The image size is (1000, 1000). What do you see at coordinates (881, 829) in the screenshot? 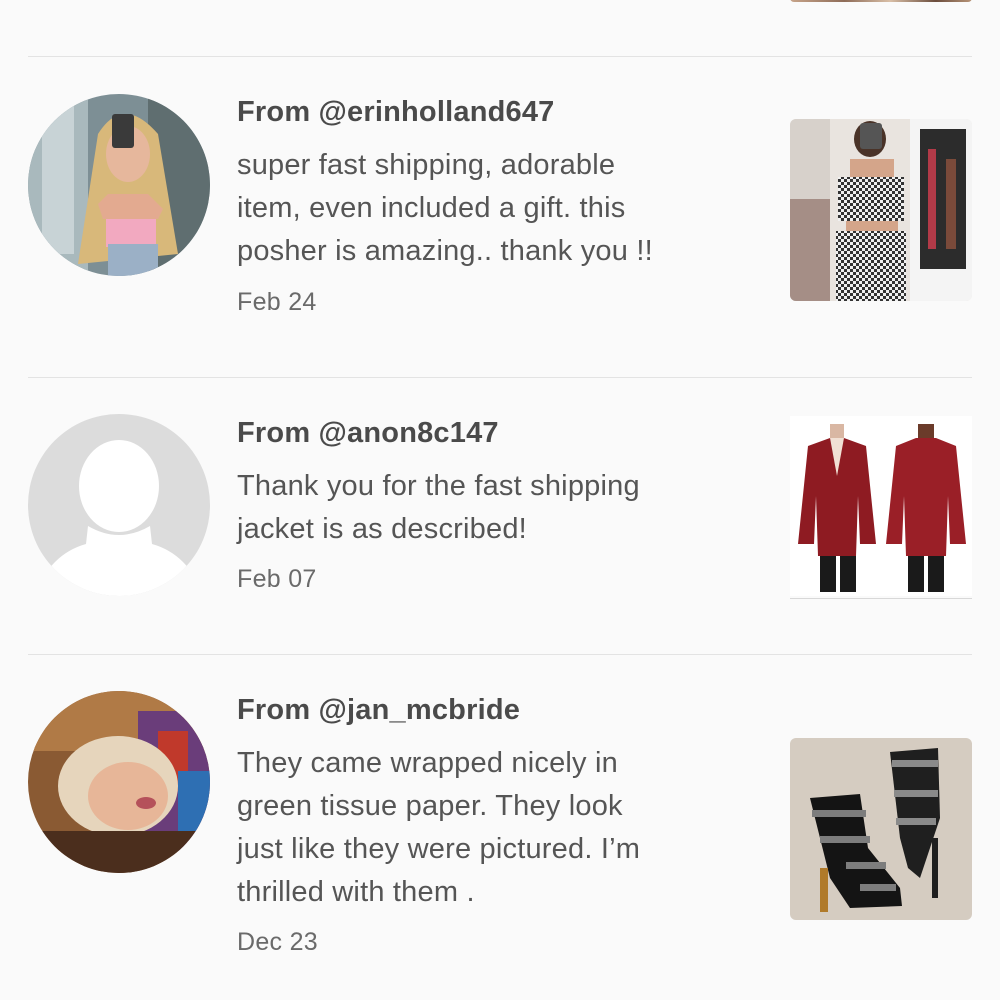
I see `black-boots-photo` at bounding box center [881, 829].